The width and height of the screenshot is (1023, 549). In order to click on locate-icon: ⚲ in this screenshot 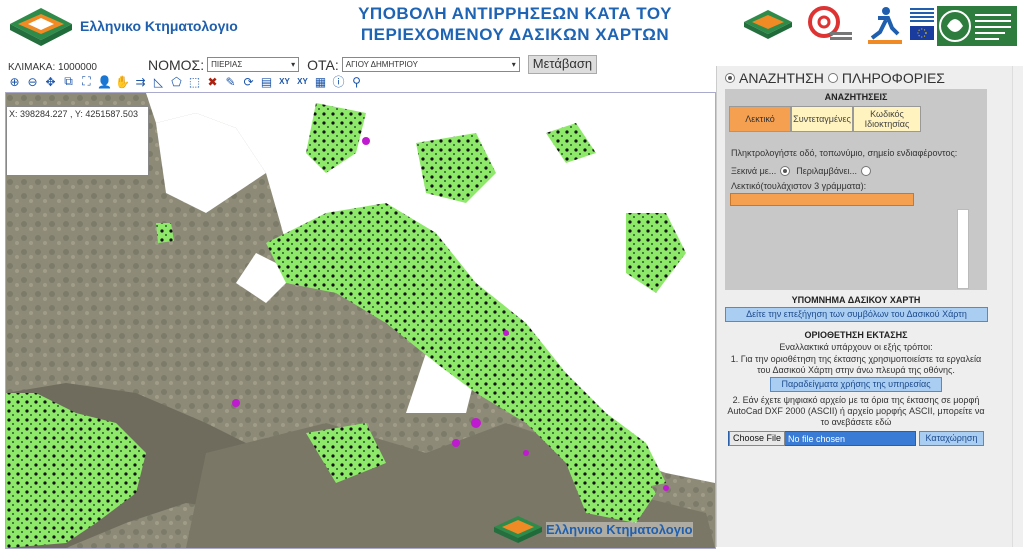, I will do `click(356, 81)`.